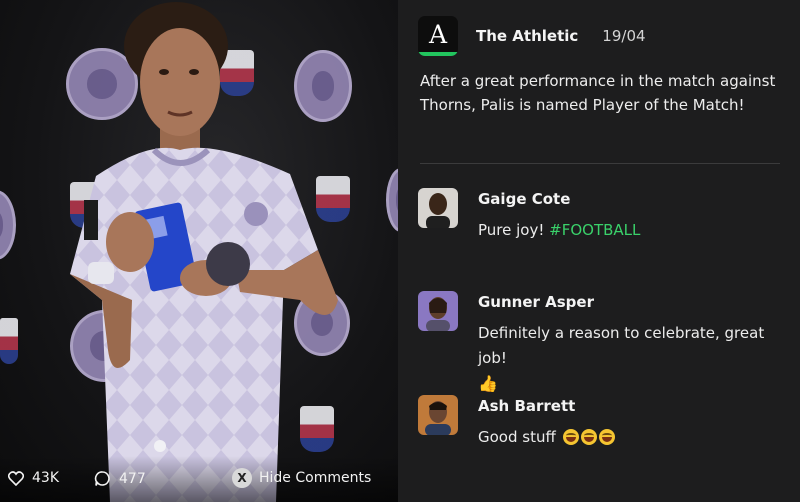 The height and width of the screenshot is (502, 800). I want to click on post-author: The Athletic, so click(527, 36).